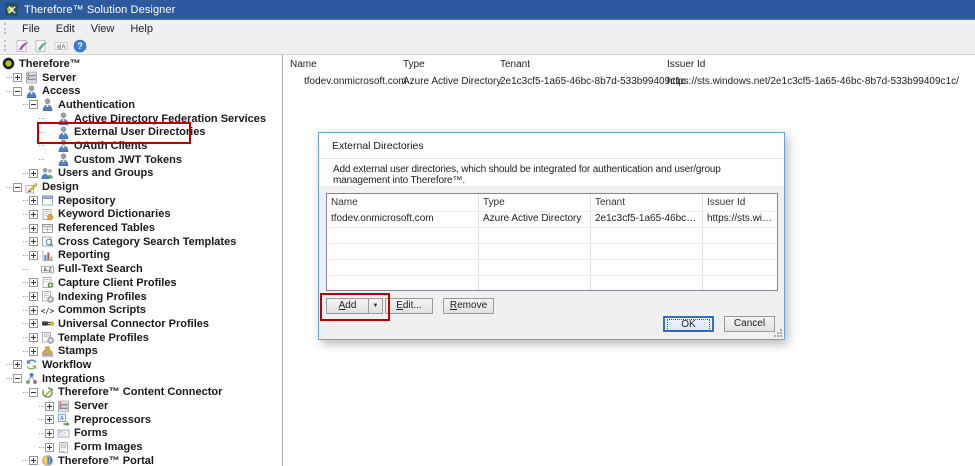  I want to click on list-header-issuer-id: Issuer Id, so click(686, 64).